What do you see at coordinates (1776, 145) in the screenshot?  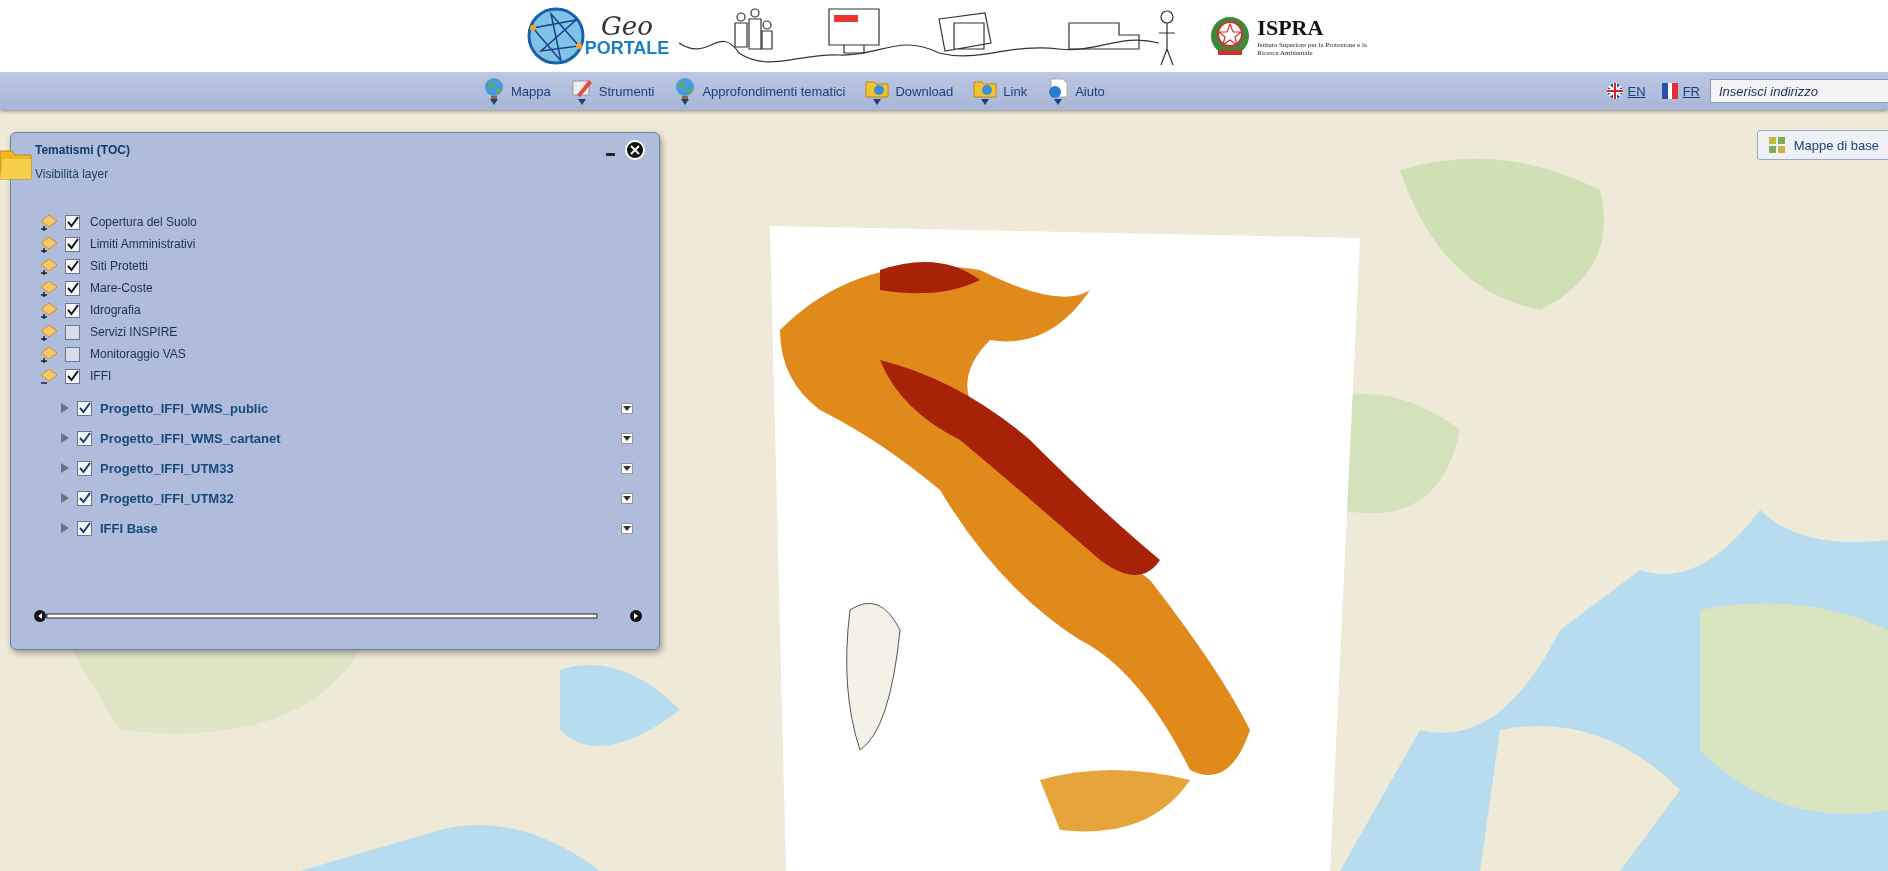 I see `grid-icon` at bounding box center [1776, 145].